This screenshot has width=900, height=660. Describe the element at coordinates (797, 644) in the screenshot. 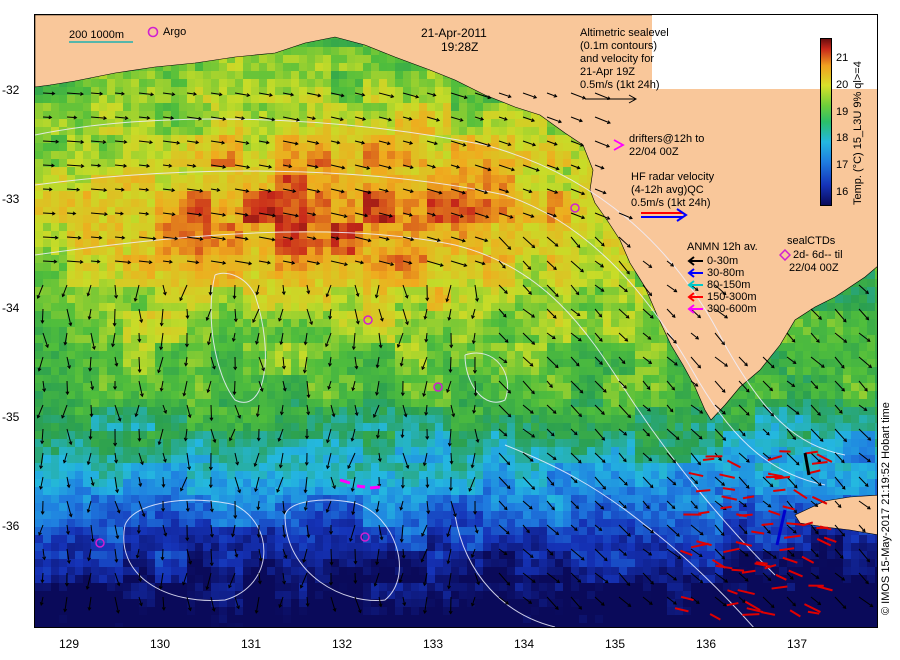

I see `lon-tick-137: 137` at that location.